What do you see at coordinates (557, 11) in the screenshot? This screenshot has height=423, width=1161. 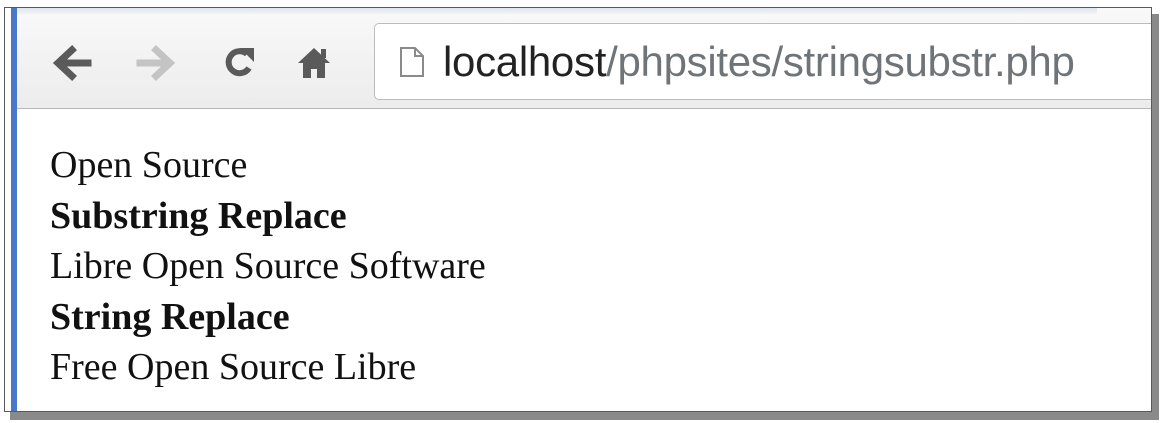 I see `toolbar-top-highlight` at bounding box center [557, 11].